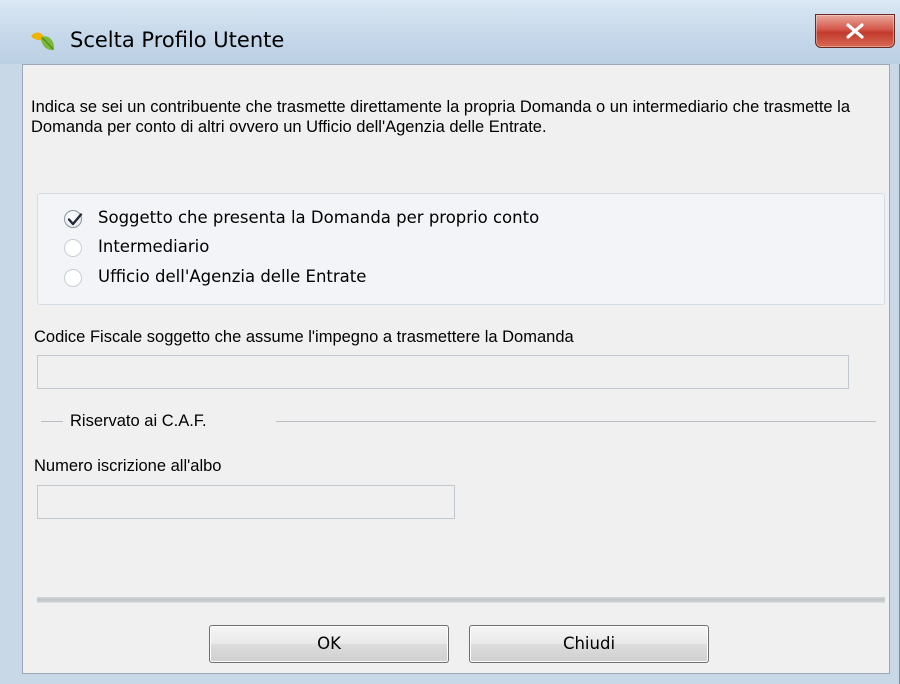  What do you see at coordinates (177, 40) in the screenshot?
I see `window-title: Scelta Profilo Utente` at bounding box center [177, 40].